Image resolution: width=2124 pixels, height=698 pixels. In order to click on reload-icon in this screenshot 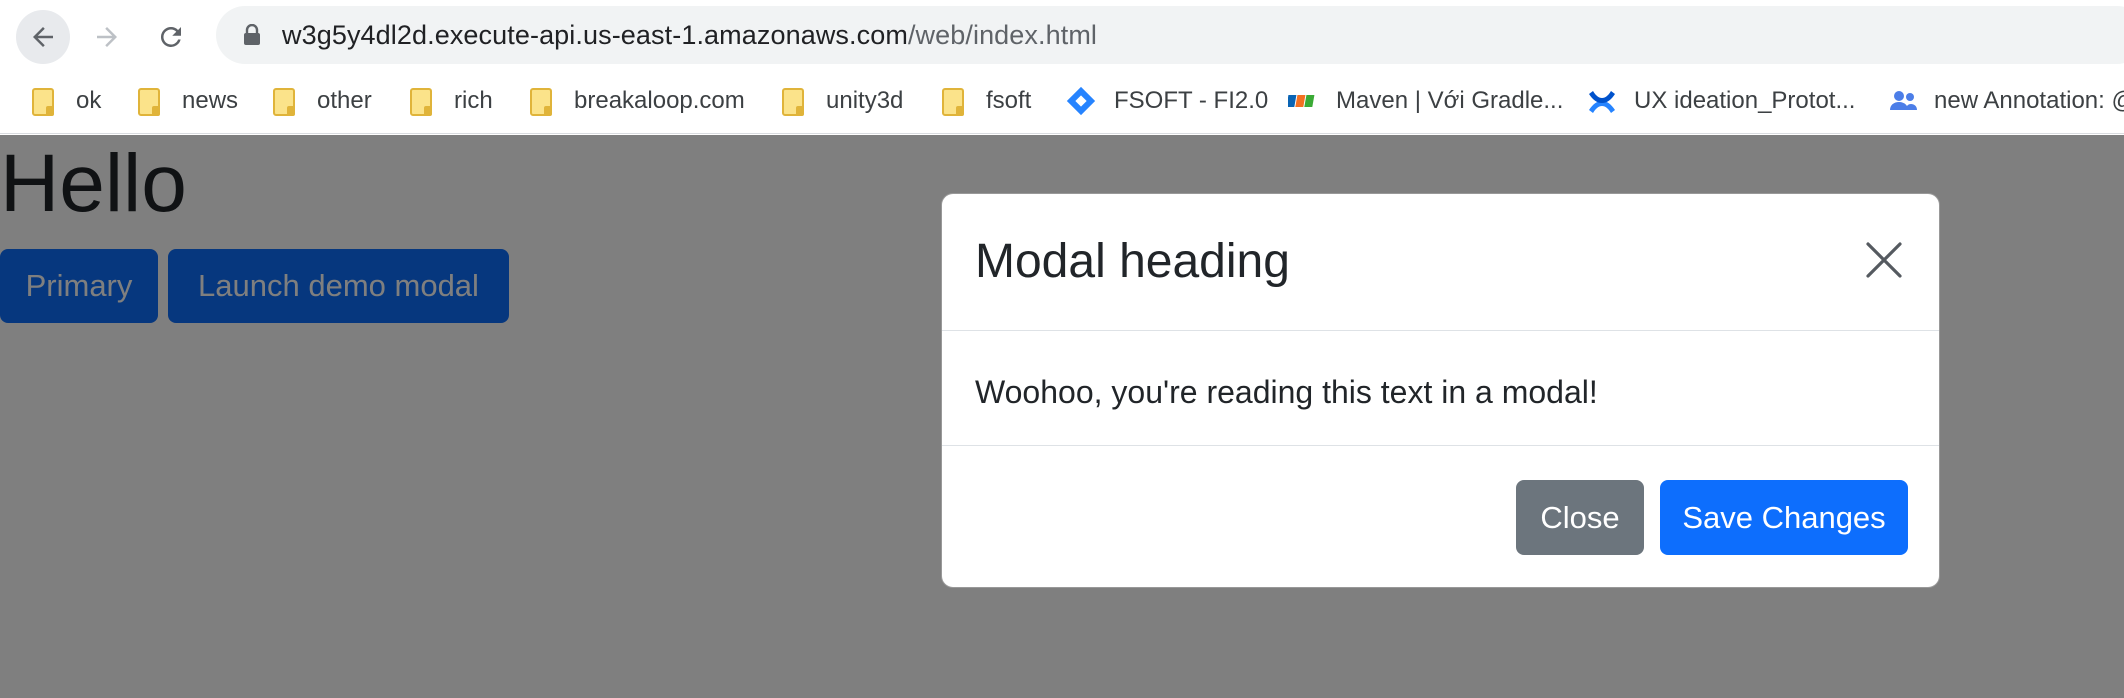, I will do `click(170, 36)`.